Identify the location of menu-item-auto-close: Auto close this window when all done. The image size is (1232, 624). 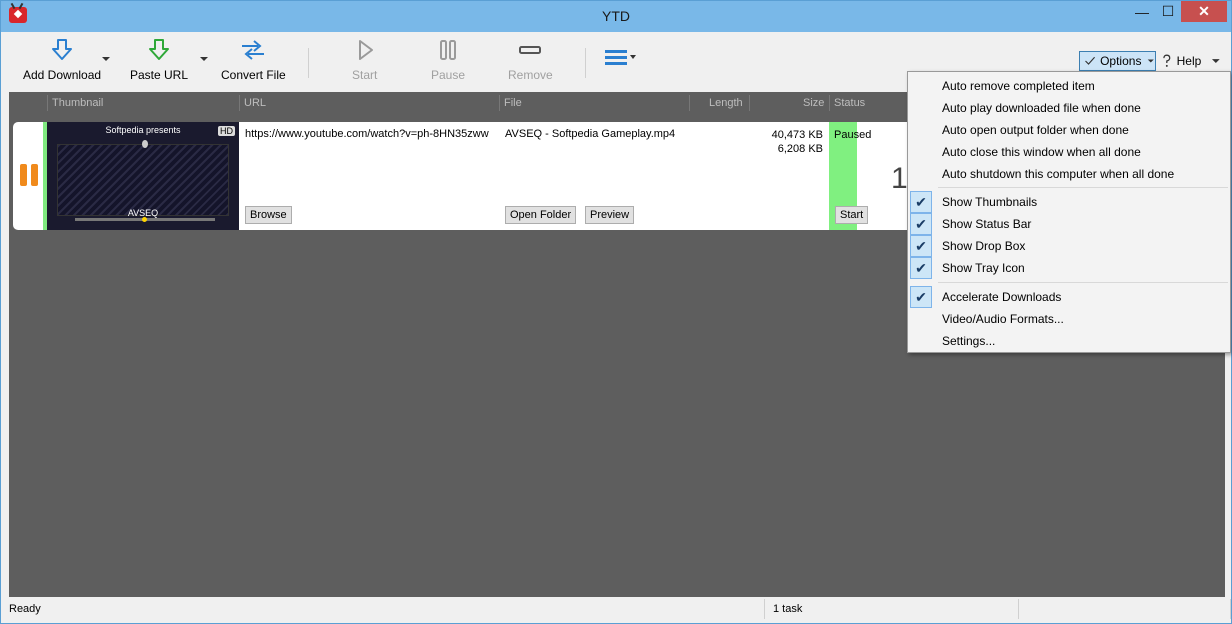
(1069, 152).